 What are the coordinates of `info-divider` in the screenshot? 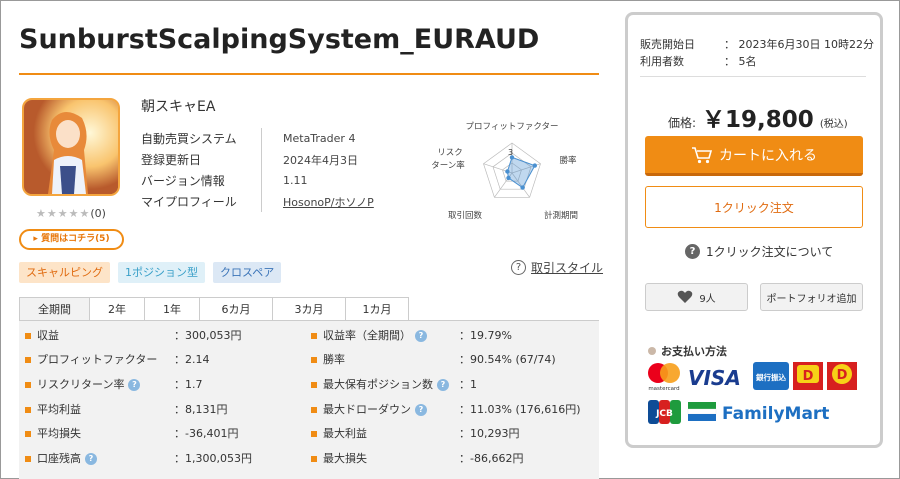 It's located at (261, 170).